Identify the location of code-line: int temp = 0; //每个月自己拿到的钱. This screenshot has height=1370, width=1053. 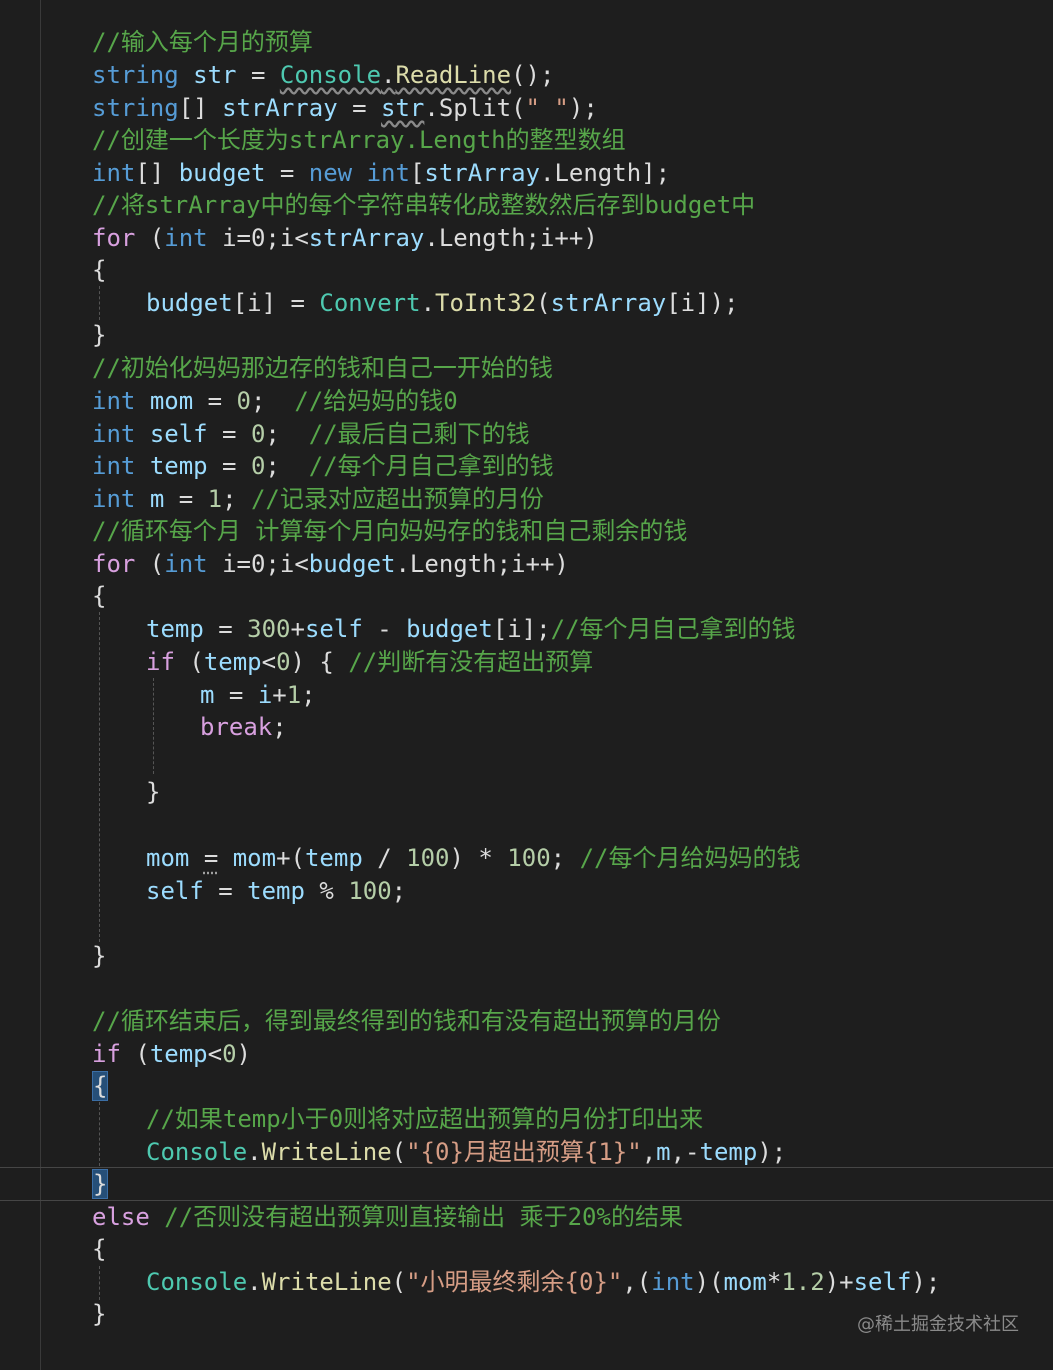
(323, 466).